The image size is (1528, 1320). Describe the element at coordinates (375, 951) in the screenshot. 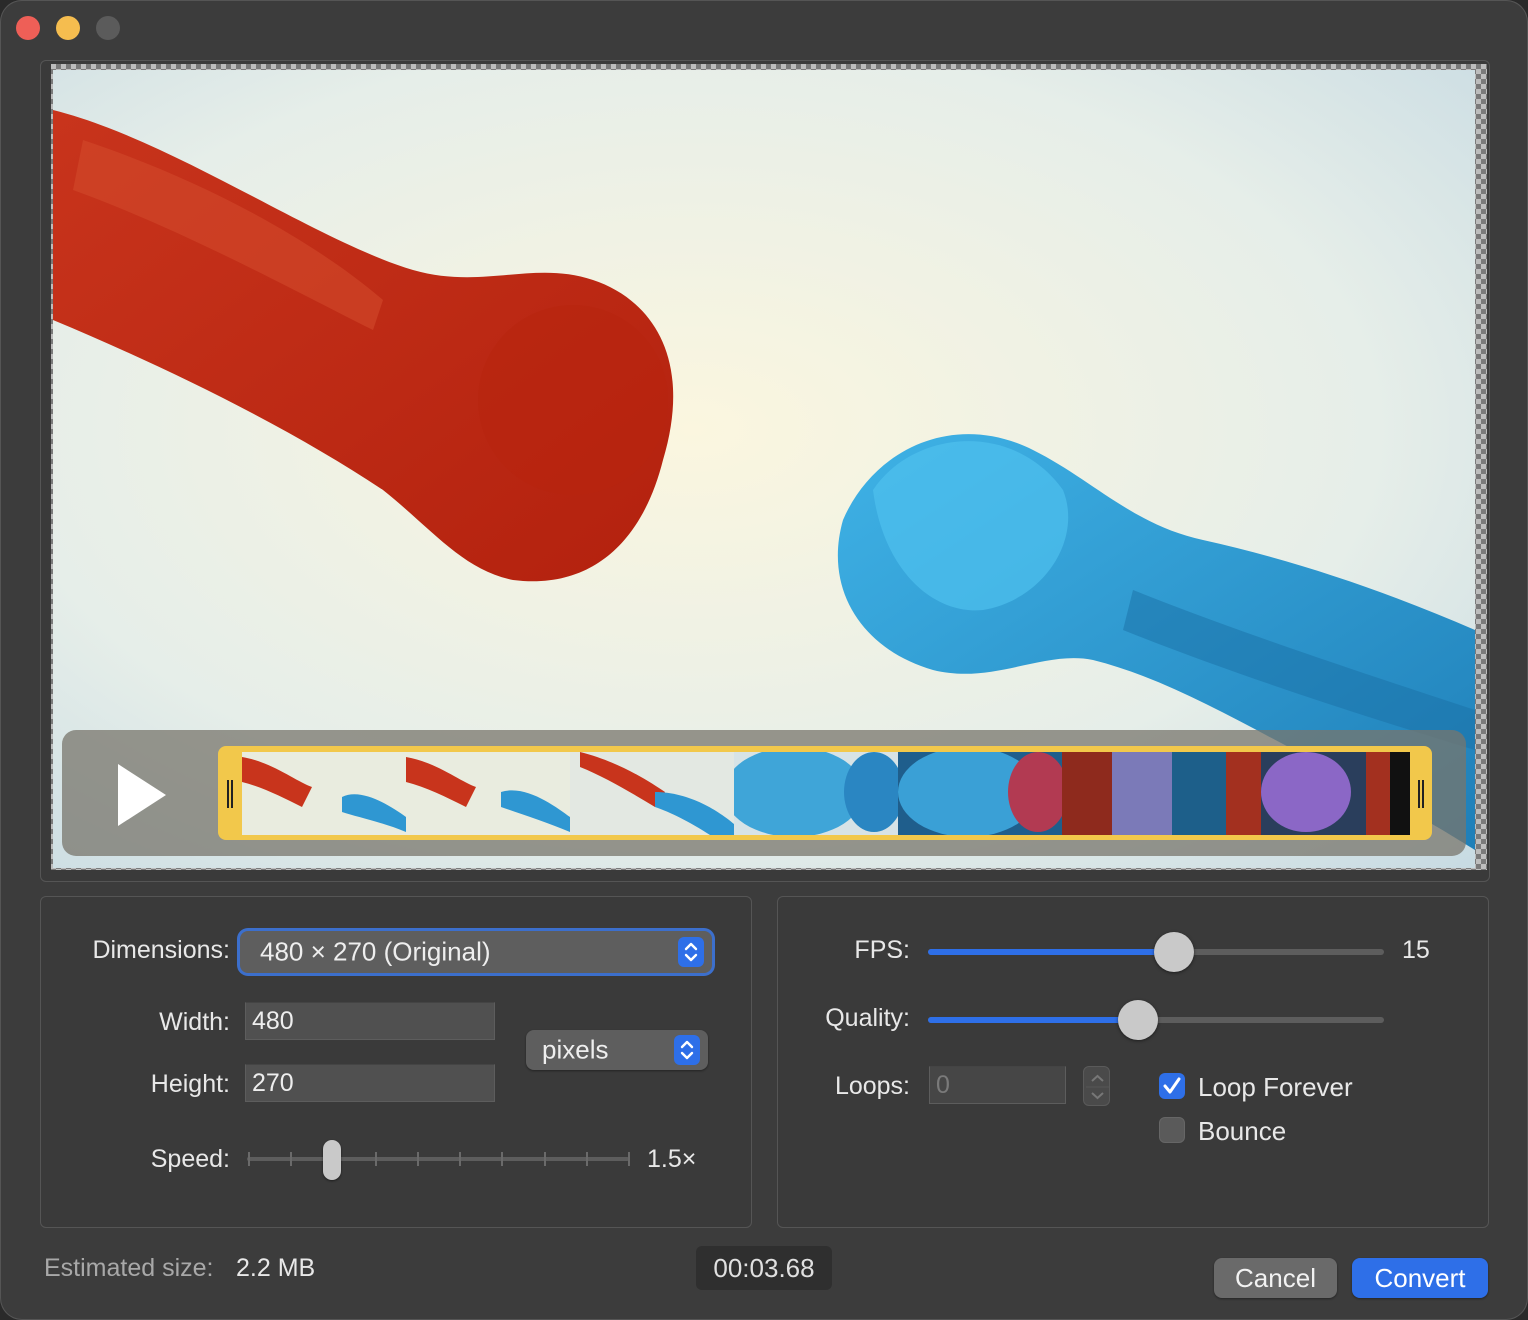

I see `dimensions-popup-value: 480 × 270 (Original)` at that location.